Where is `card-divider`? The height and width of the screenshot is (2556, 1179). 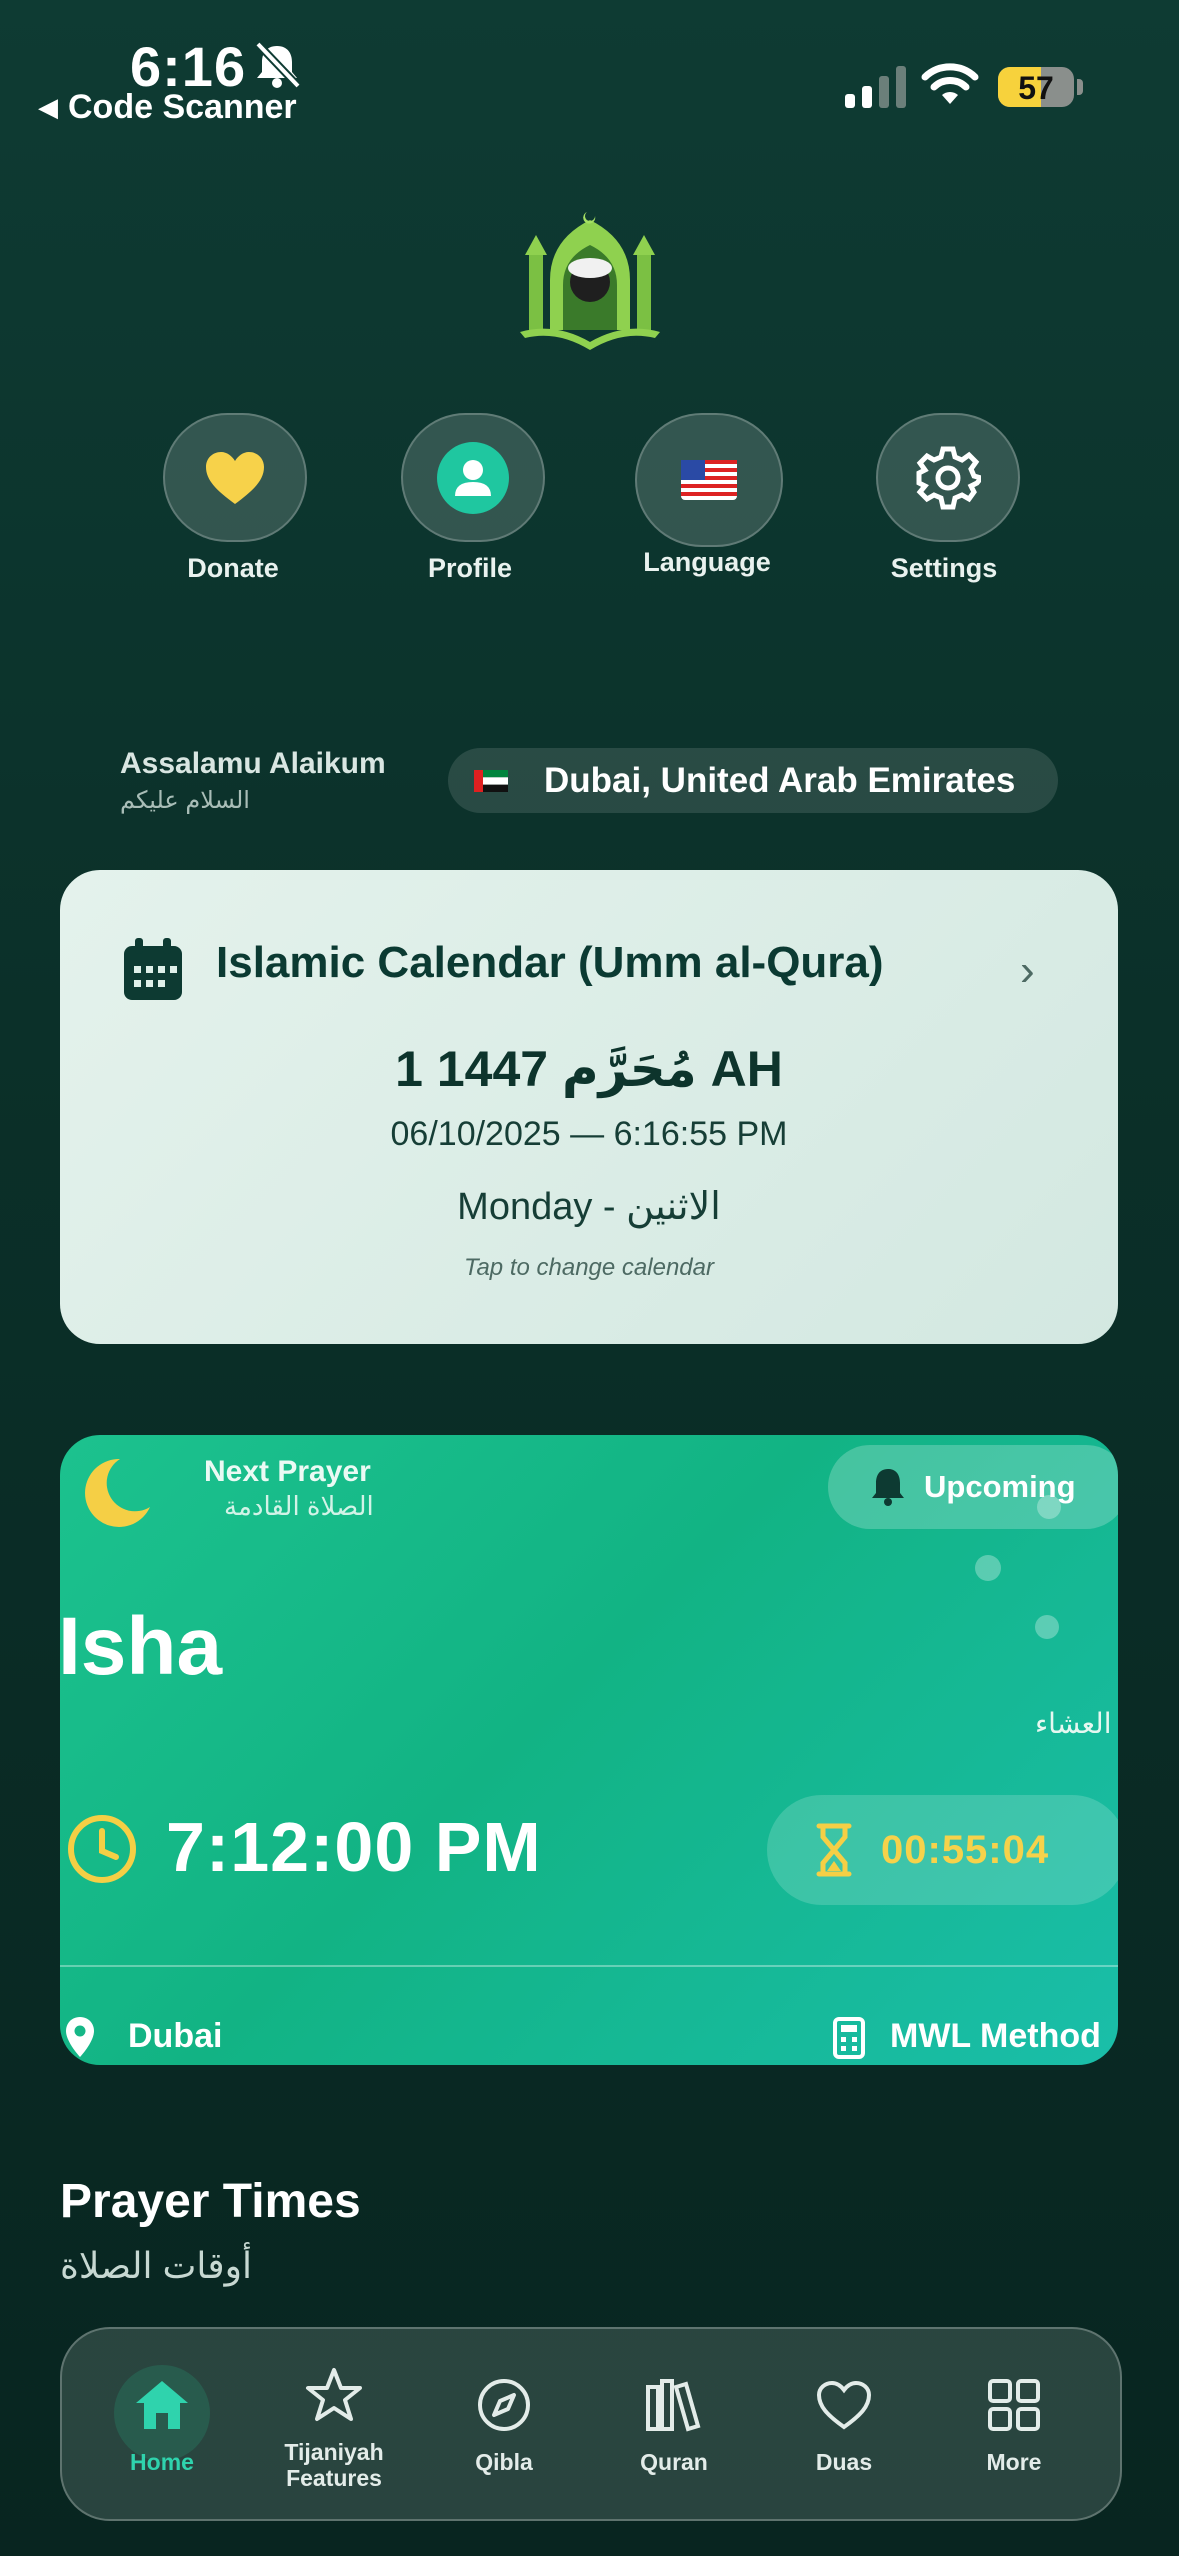
card-divider is located at coordinates (589, 1966).